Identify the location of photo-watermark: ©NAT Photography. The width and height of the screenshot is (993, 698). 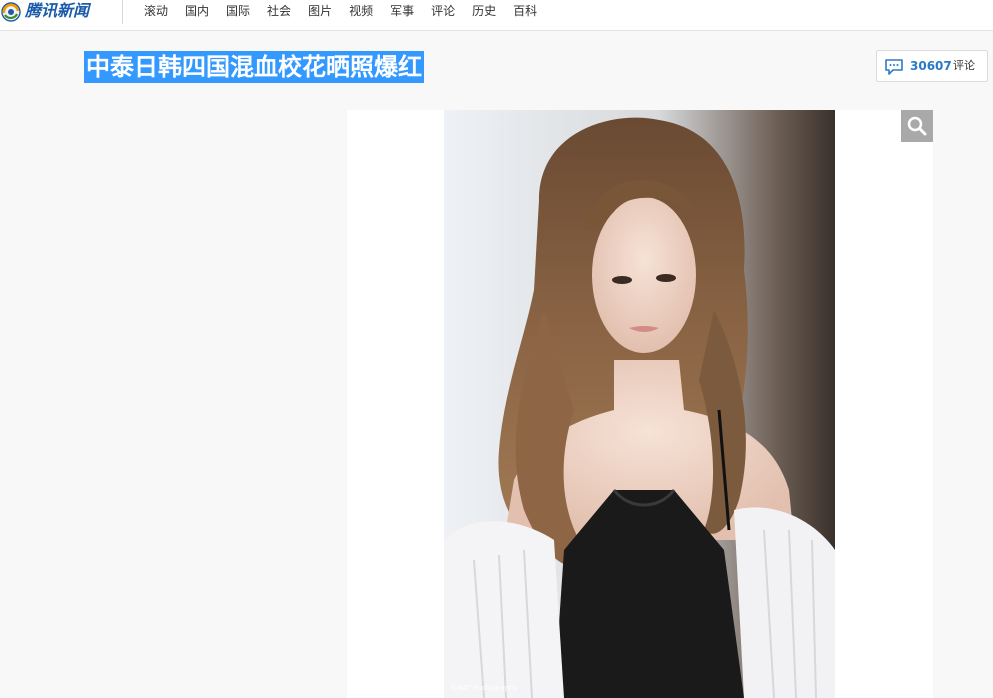
(484, 688).